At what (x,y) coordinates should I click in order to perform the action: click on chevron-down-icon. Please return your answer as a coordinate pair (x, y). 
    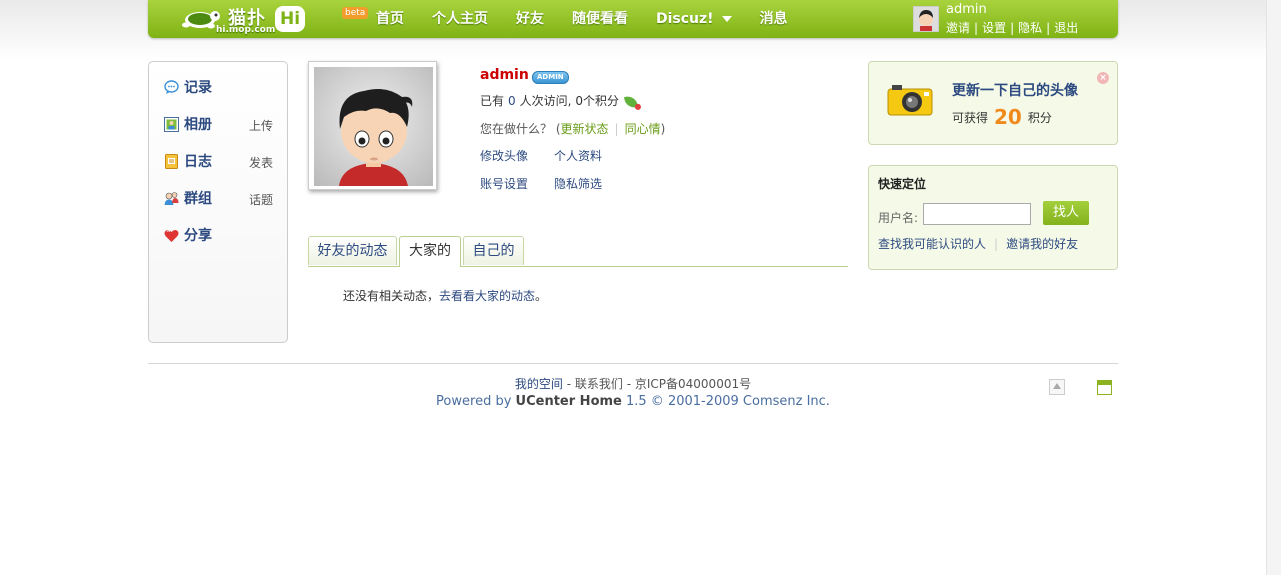
    Looking at the image, I should click on (726, 19).